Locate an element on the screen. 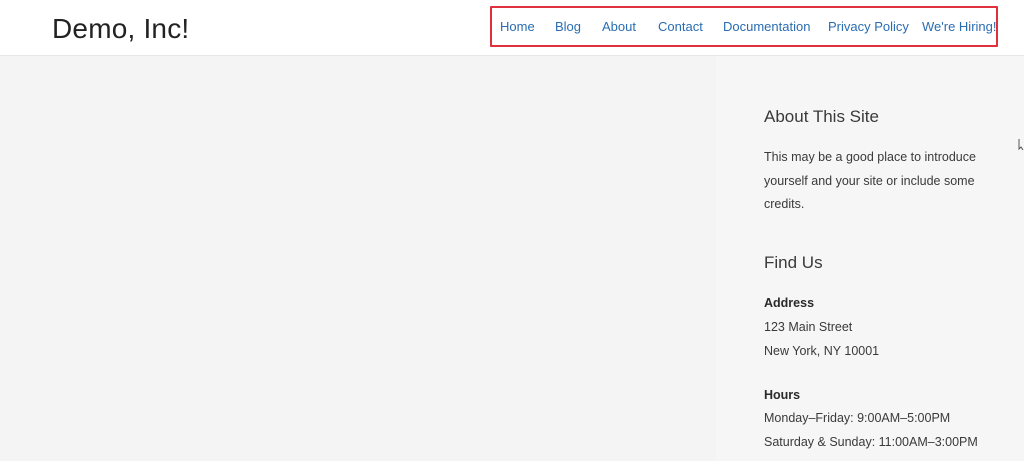  address-line-2: New York, NY 10001 is located at coordinates (822, 351).